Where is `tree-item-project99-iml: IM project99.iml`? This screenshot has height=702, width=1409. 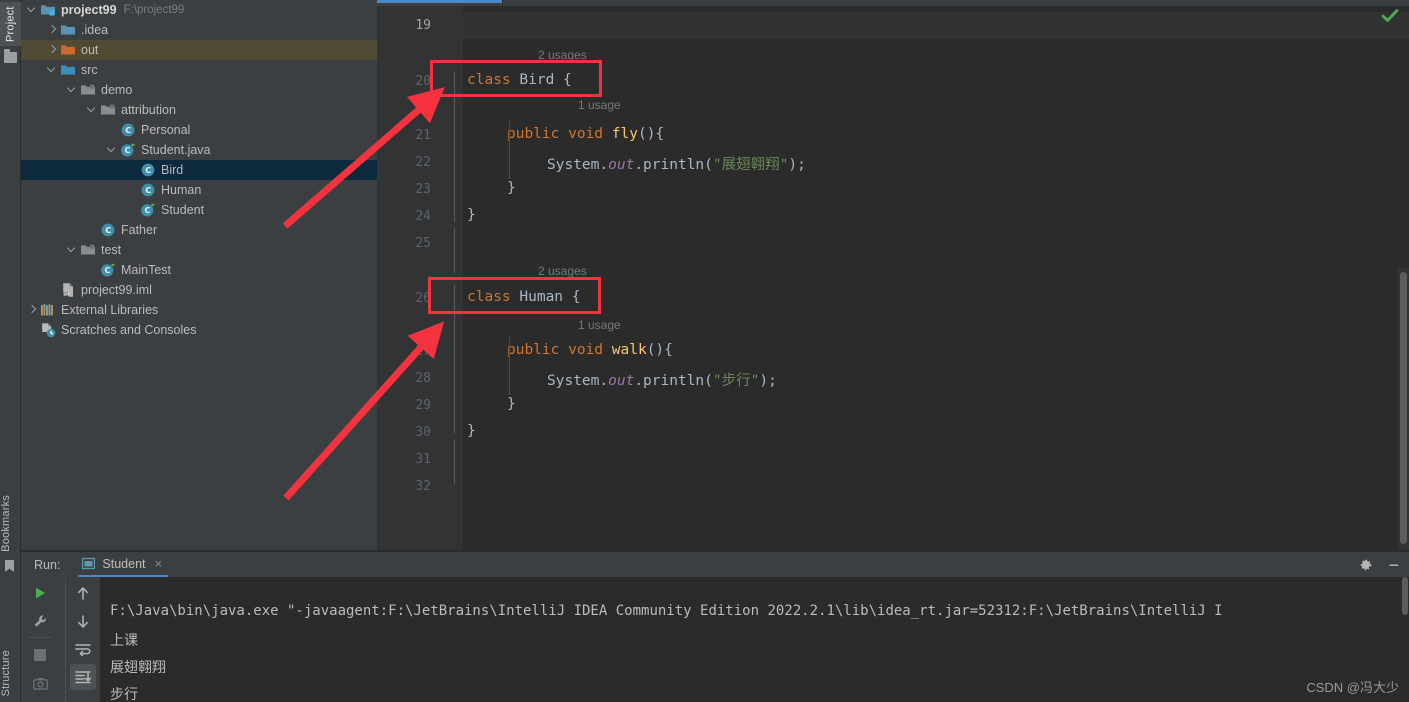
tree-item-project99-iml: IM project99.iml is located at coordinates (199, 290).